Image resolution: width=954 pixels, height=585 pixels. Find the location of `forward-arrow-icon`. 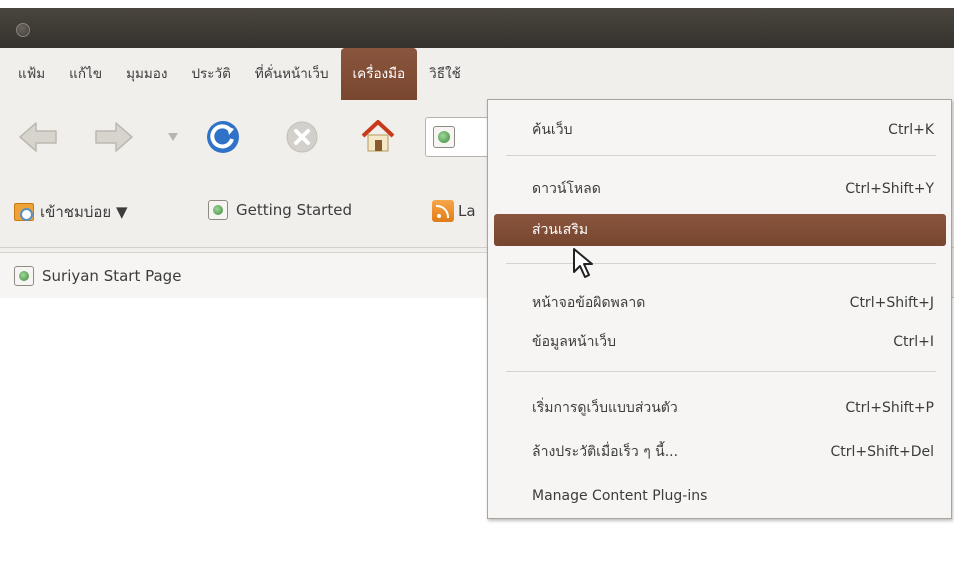

forward-arrow-icon is located at coordinates (114, 137).